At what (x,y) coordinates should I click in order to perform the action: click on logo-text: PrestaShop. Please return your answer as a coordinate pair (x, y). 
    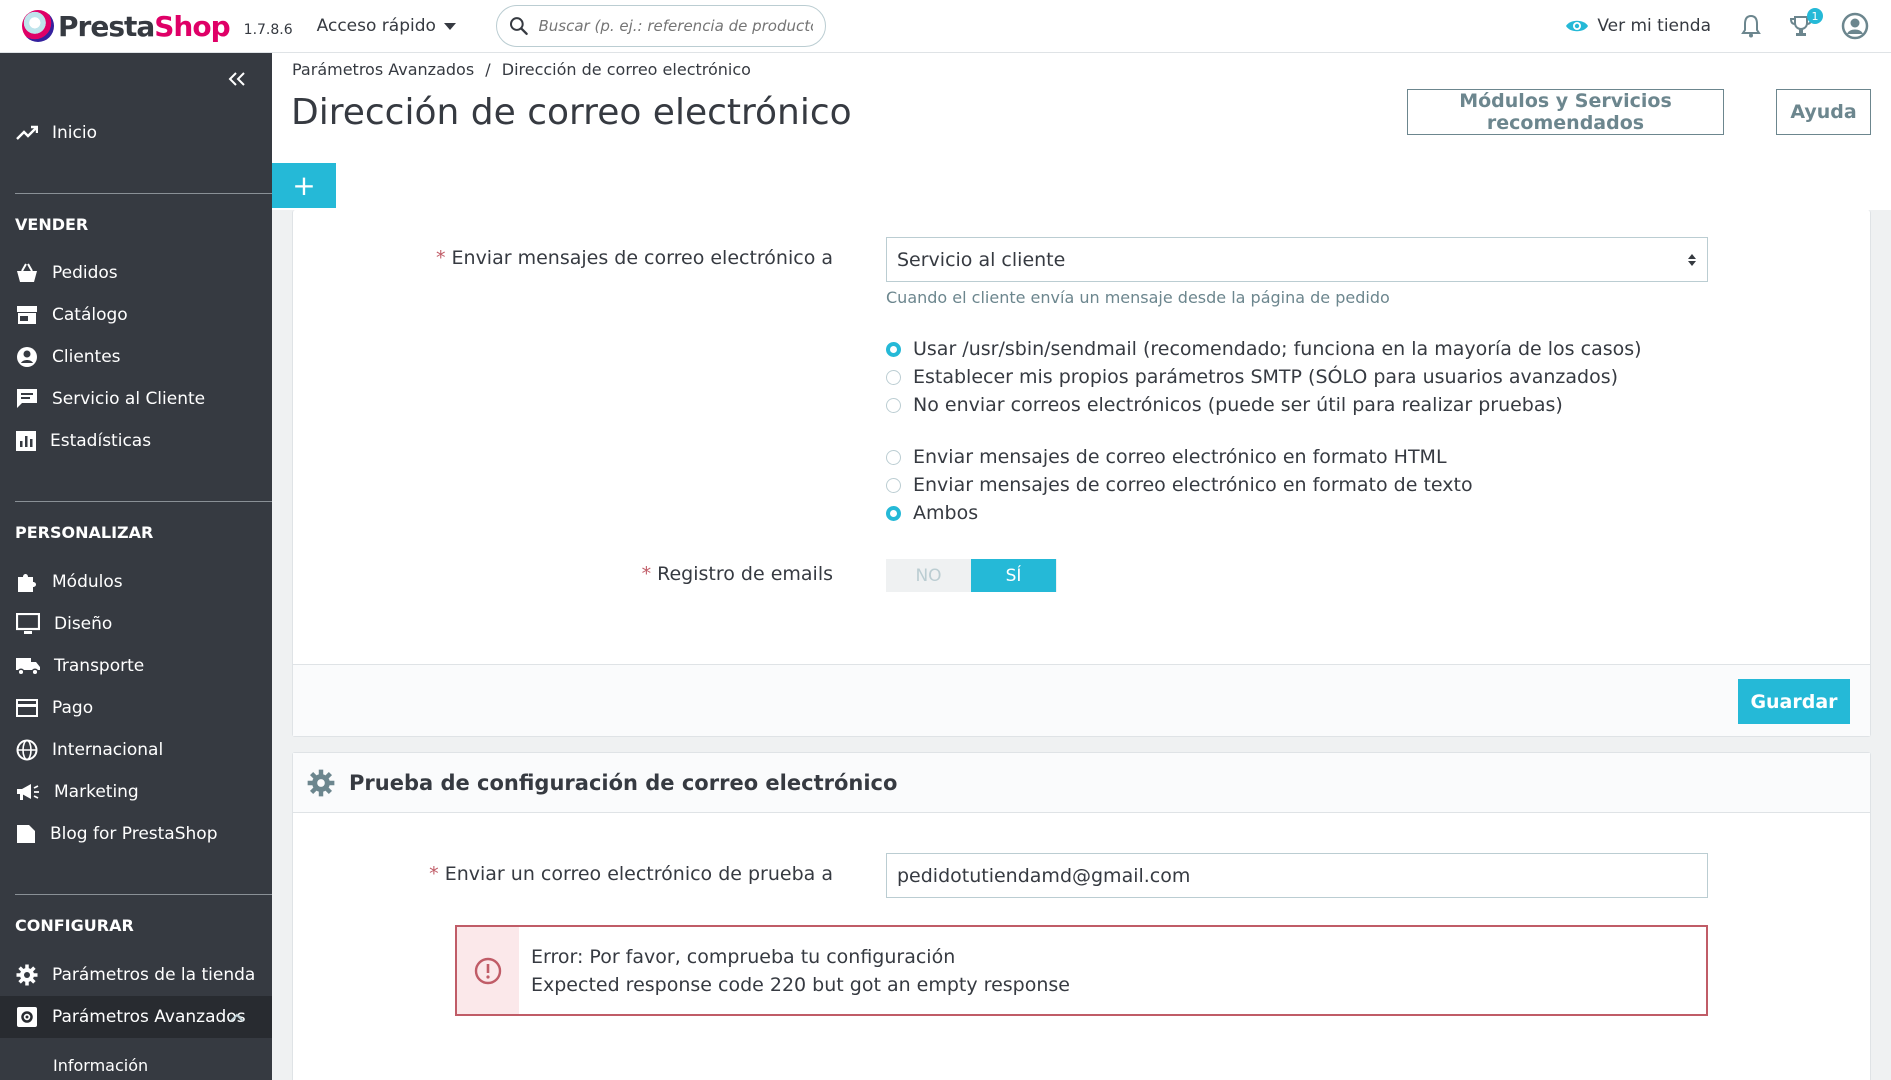
    Looking at the image, I should click on (144, 26).